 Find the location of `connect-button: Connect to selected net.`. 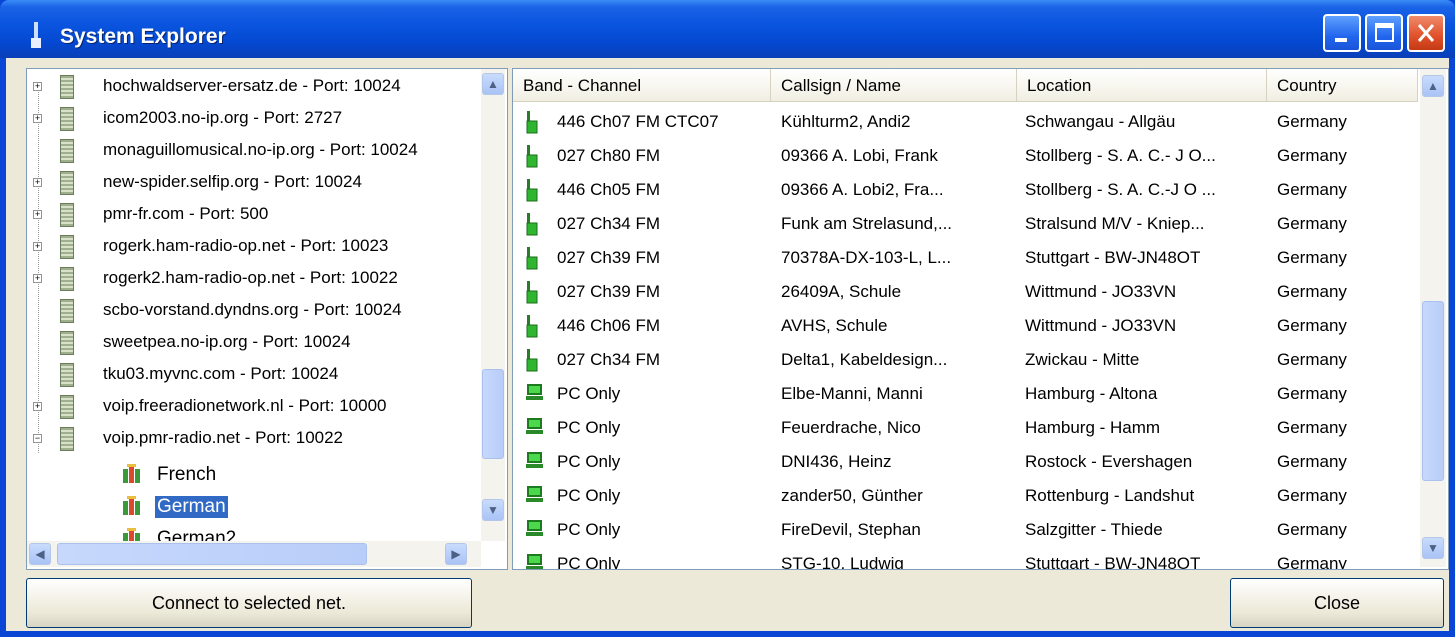

connect-button: Connect to selected net. is located at coordinates (249, 603).